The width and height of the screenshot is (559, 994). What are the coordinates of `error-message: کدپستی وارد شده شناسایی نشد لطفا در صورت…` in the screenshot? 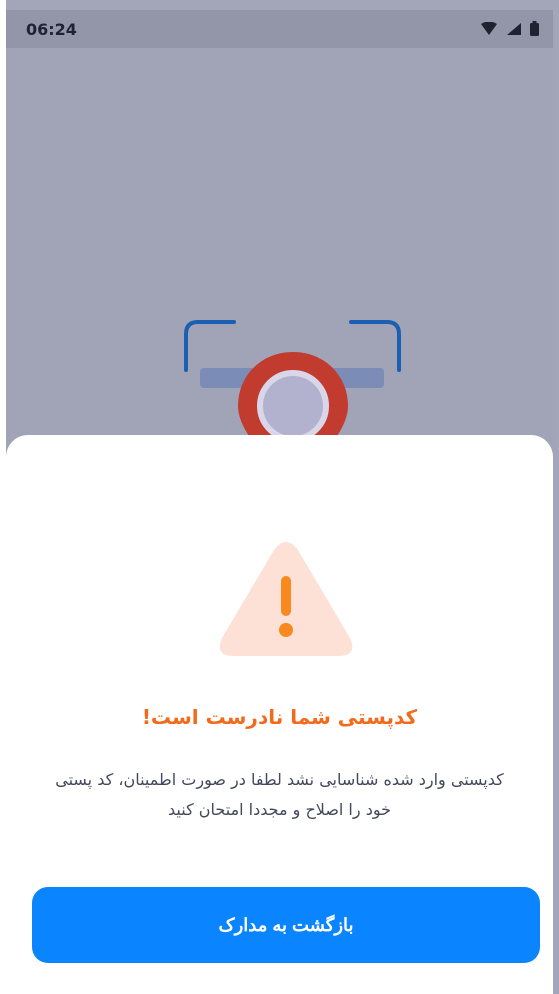 It's located at (279, 794).